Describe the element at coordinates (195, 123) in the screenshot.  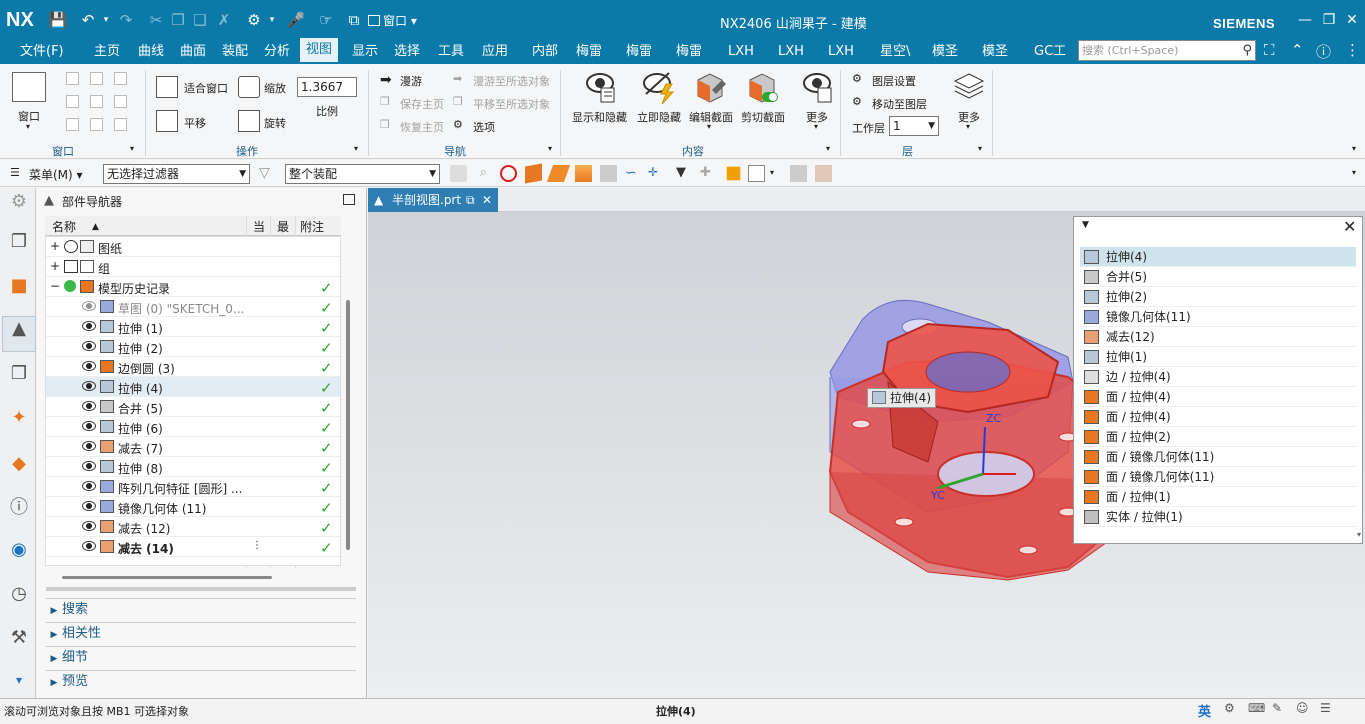
I see `pan-button: 平移` at that location.